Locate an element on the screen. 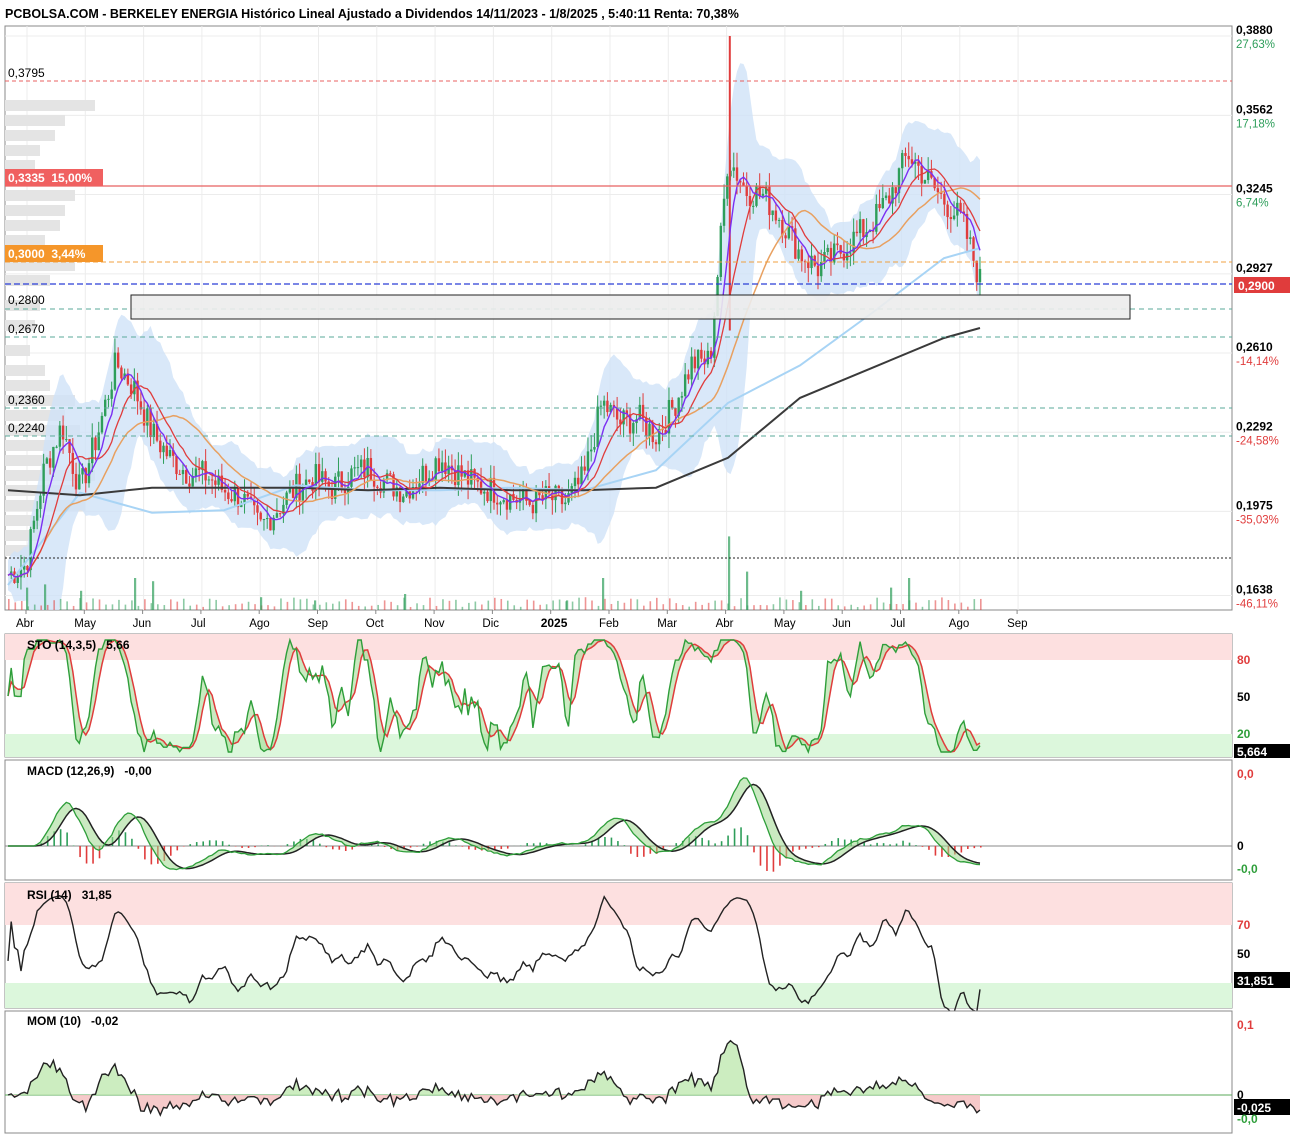  rsi-value-label: 31,851 is located at coordinates (1255, 981).